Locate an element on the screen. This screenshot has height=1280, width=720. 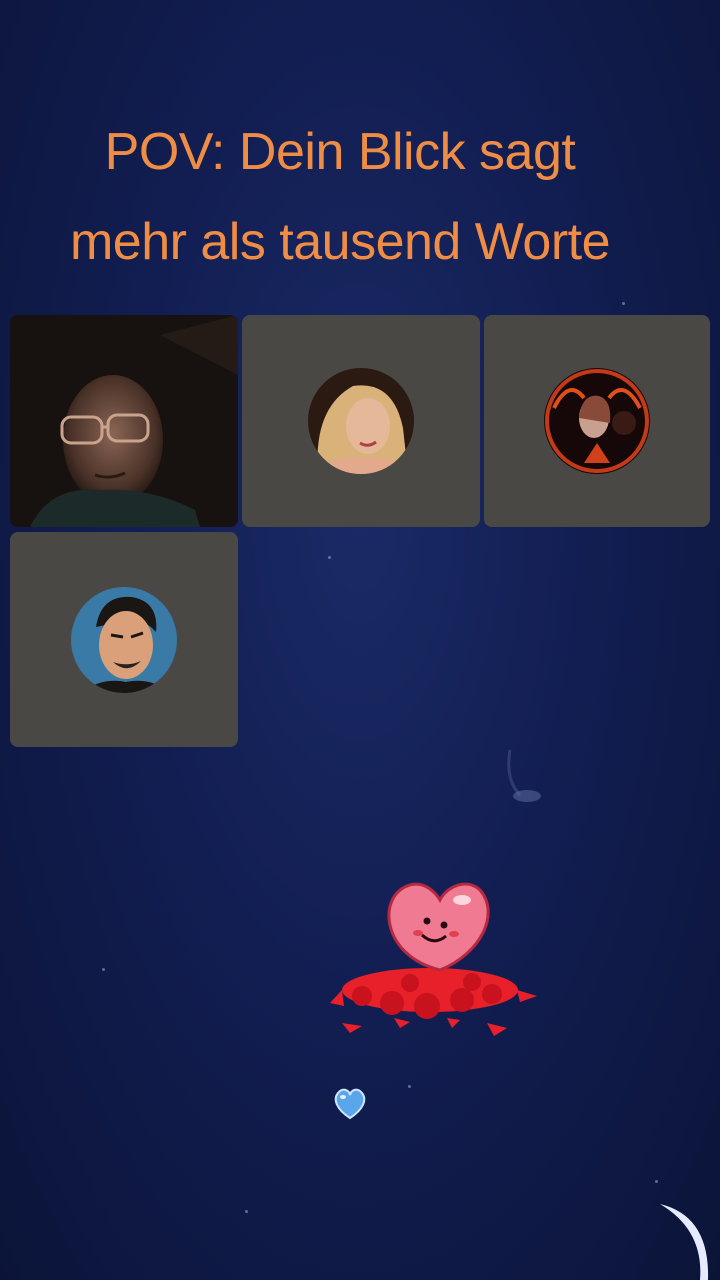
blonde-woman-avatar is located at coordinates (361, 421).